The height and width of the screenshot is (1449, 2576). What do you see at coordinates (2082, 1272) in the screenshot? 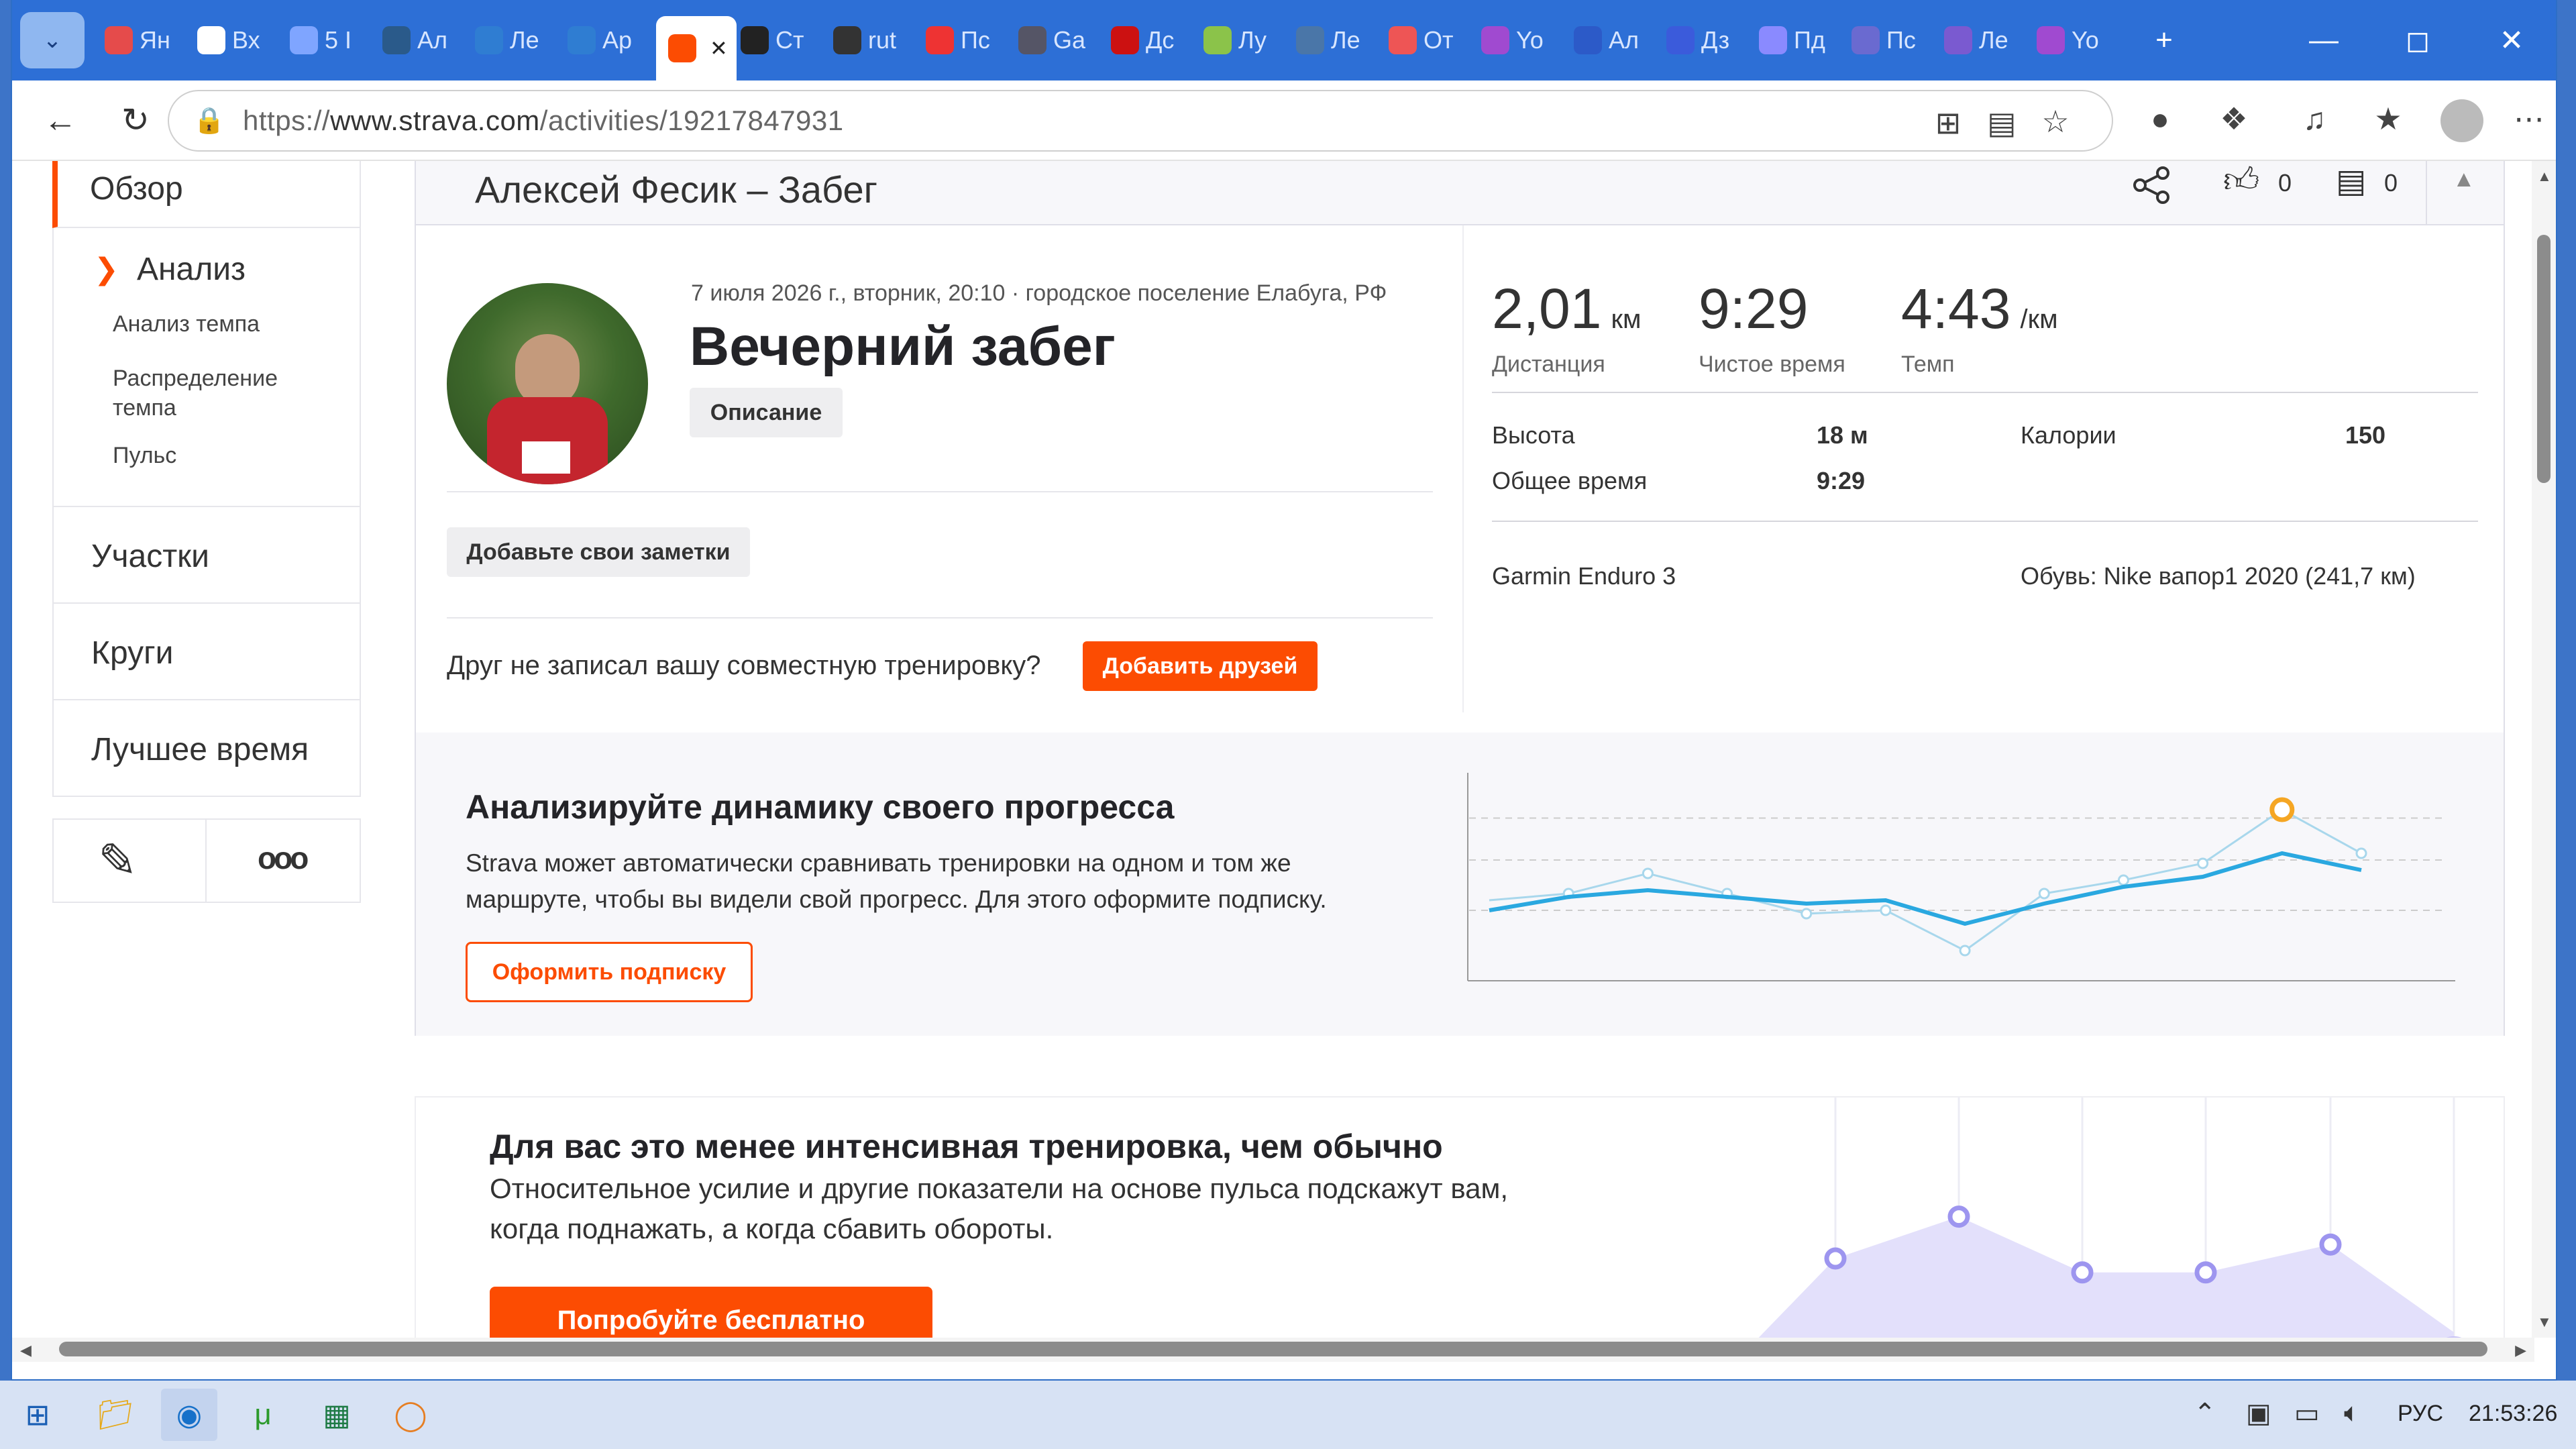
I see `intensity-point` at bounding box center [2082, 1272].